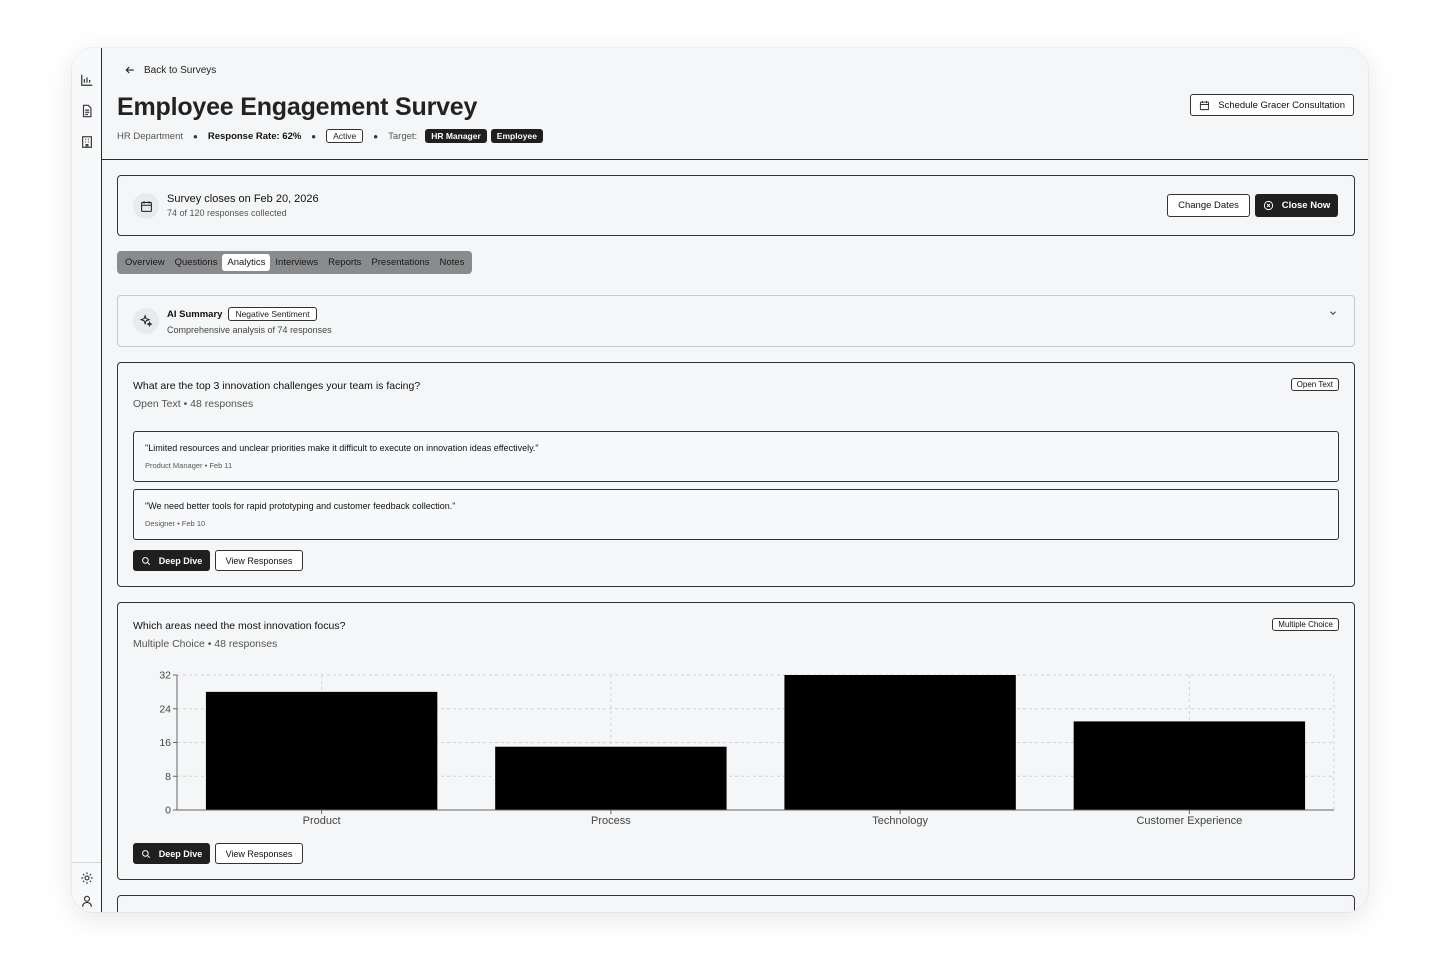  What do you see at coordinates (1189, 821) in the screenshot?
I see `x-tick-label: Customer Experience` at bounding box center [1189, 821].